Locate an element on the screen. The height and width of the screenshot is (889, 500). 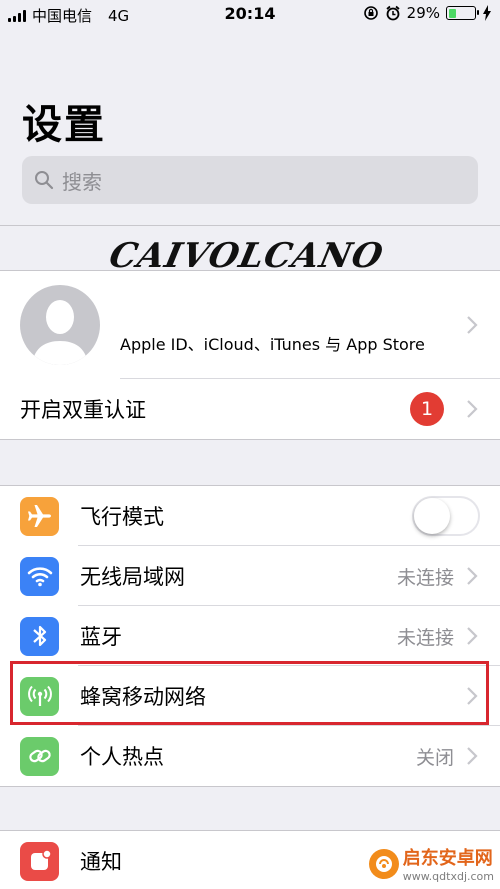
cellular-icon-box is located at coordinates (39, 696).